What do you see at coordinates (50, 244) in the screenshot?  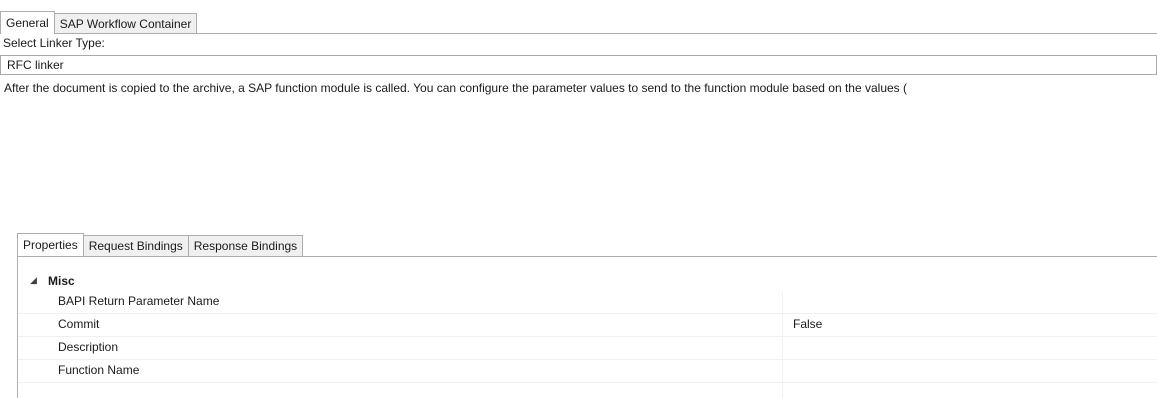 I see `tab-properties: Properties` at bounding box center [50, 244].